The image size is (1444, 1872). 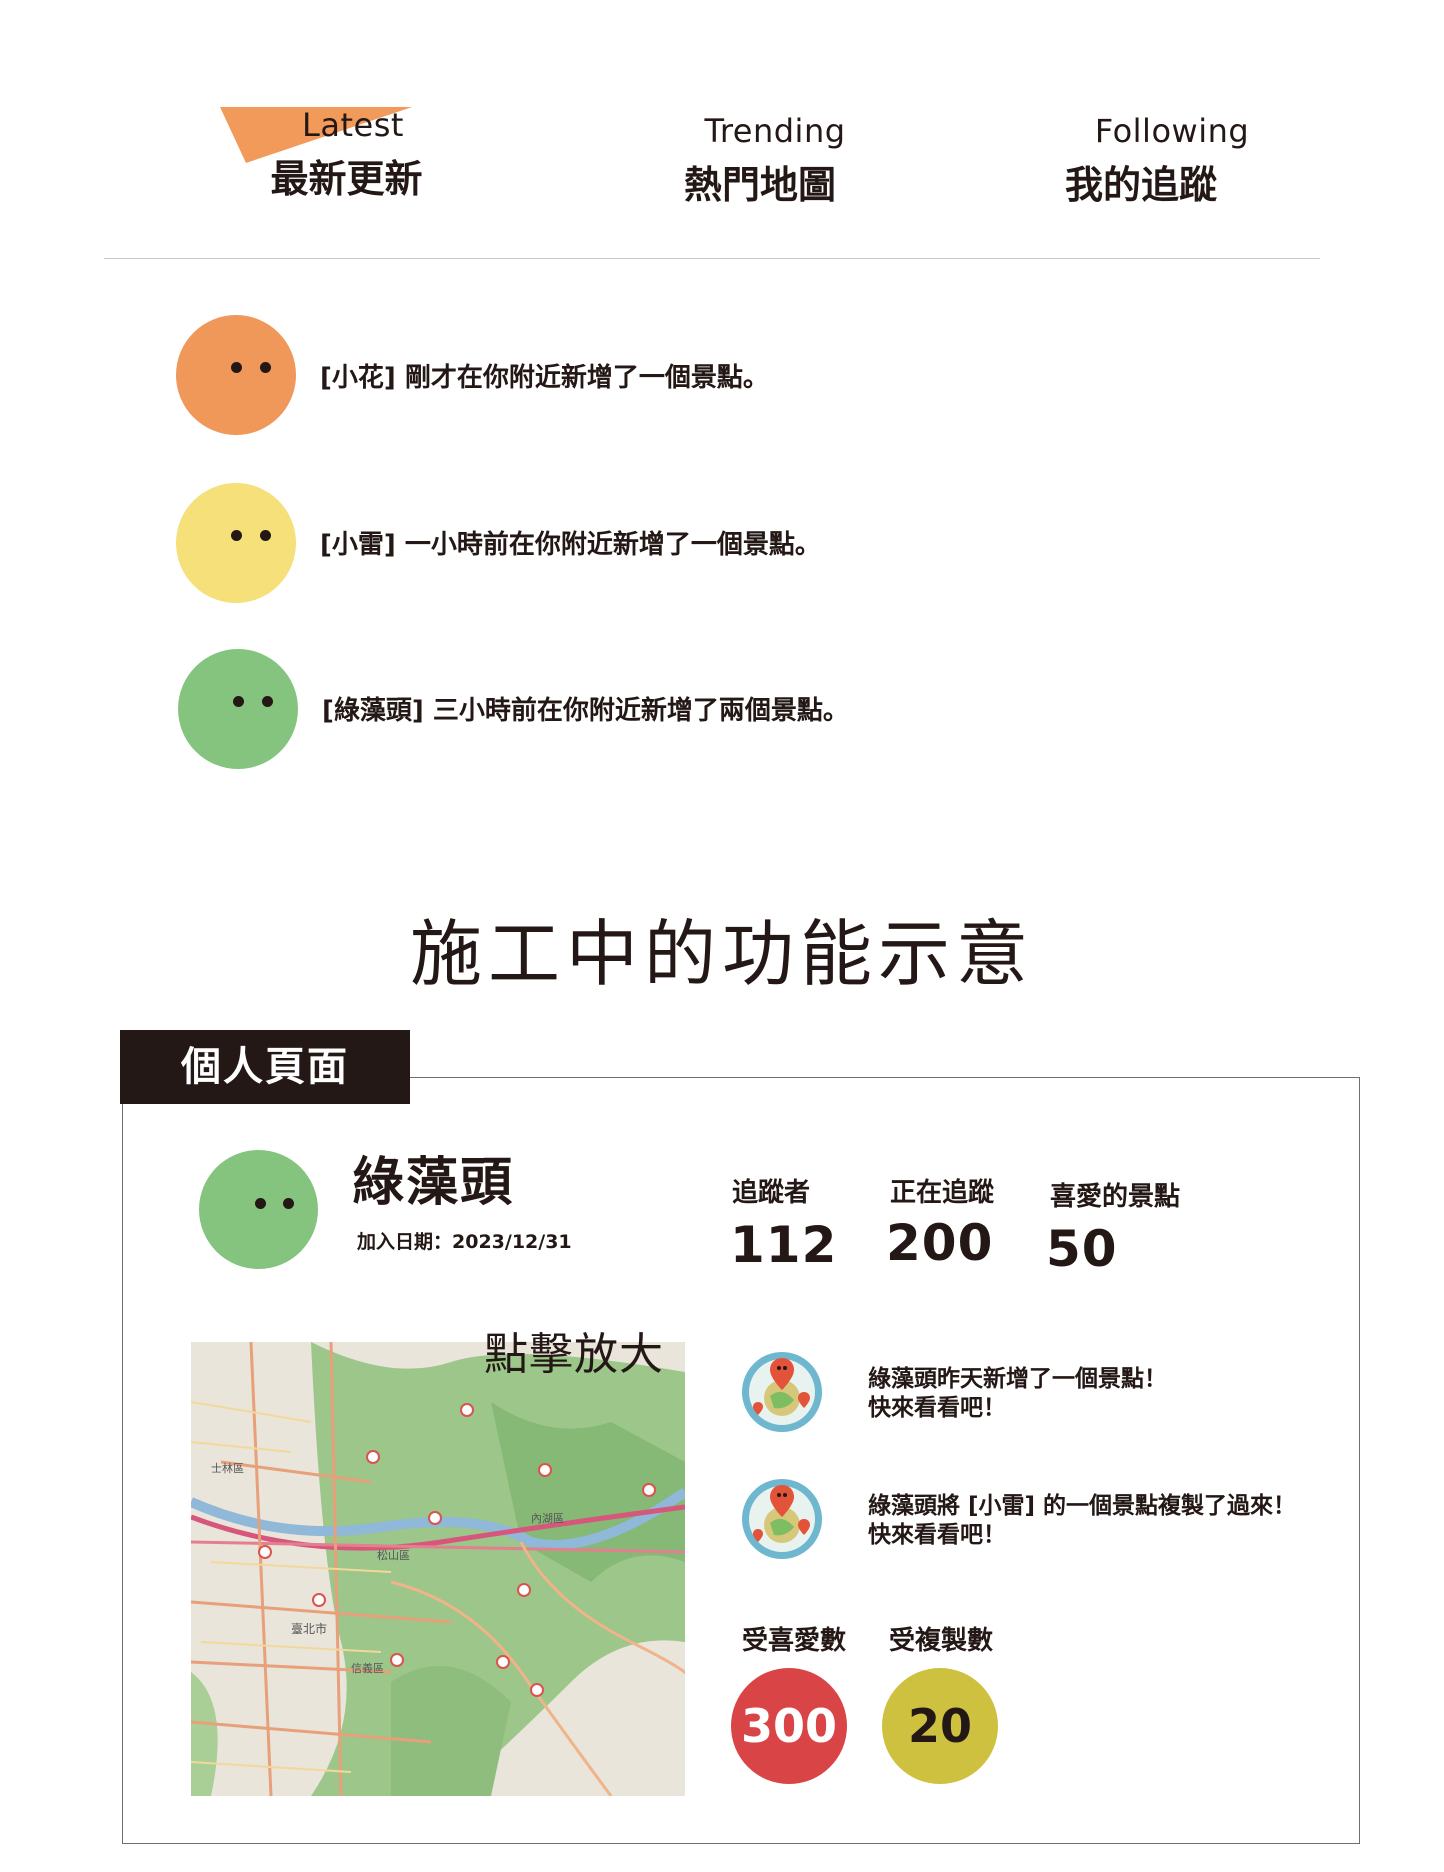 I want to click on tab-following: Following 我的追蹤, so click(x=1168, y=160).